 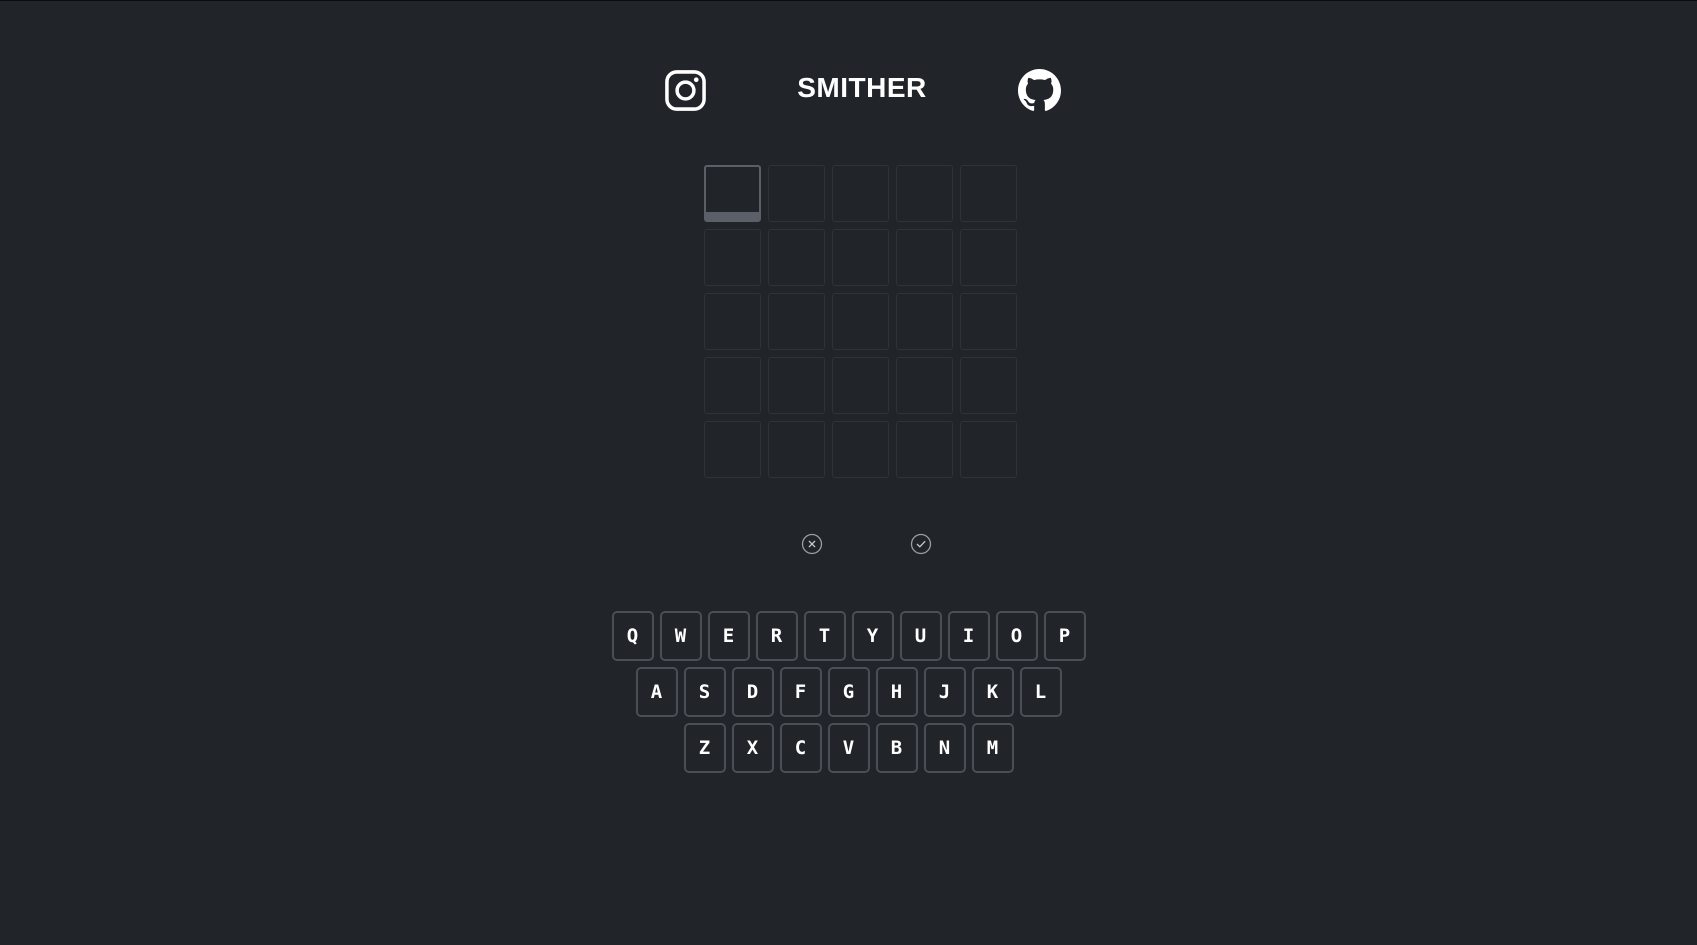 What do you see at coordinates (800, 748) in the screenshot?
I see `key-c: C` at bounding box center [800, 748].